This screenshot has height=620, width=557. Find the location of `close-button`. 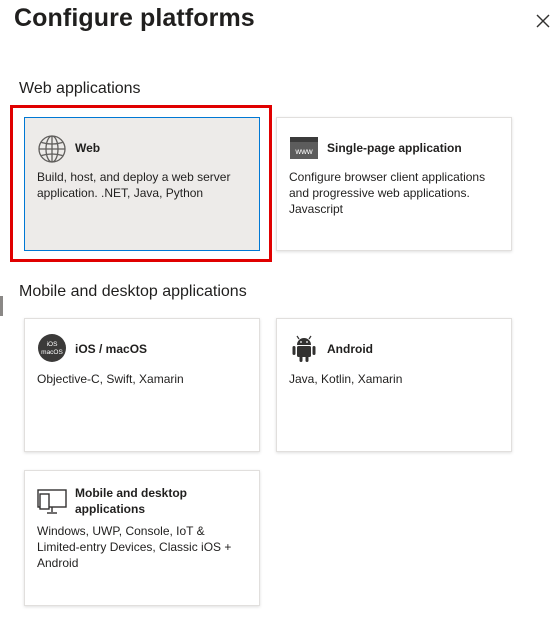

close-button is located at coordinates (543, 21).